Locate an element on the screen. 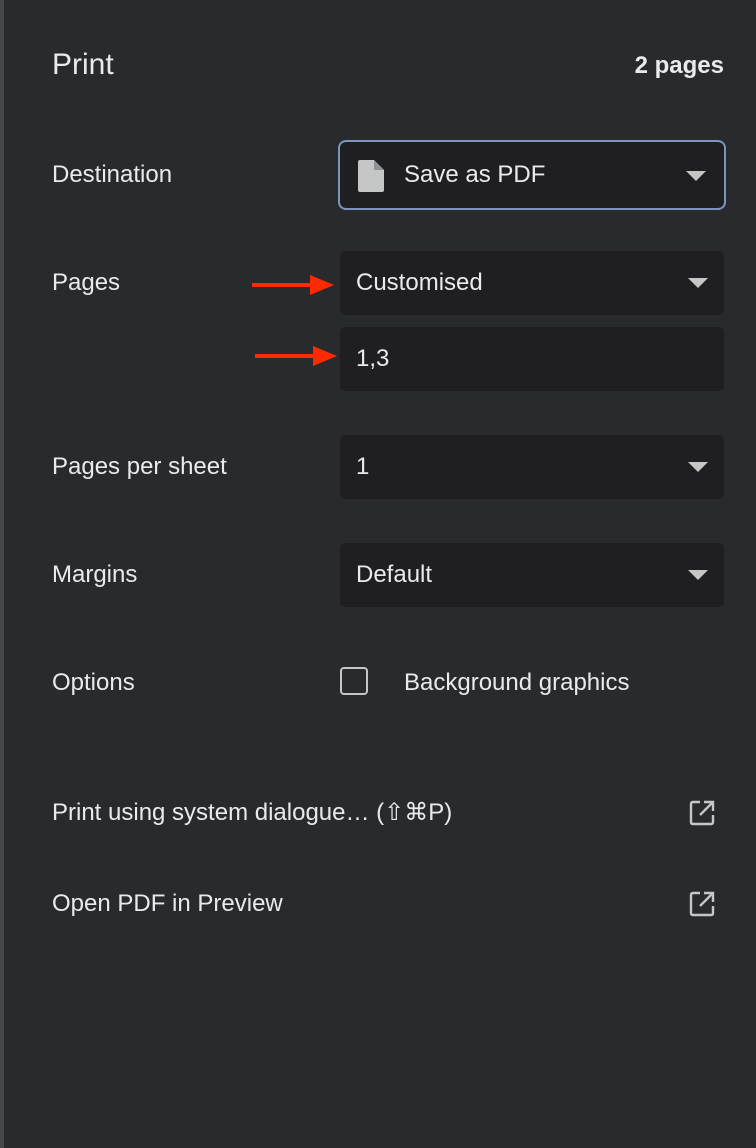  panel-left-edge is located at coordinates (2, 574).